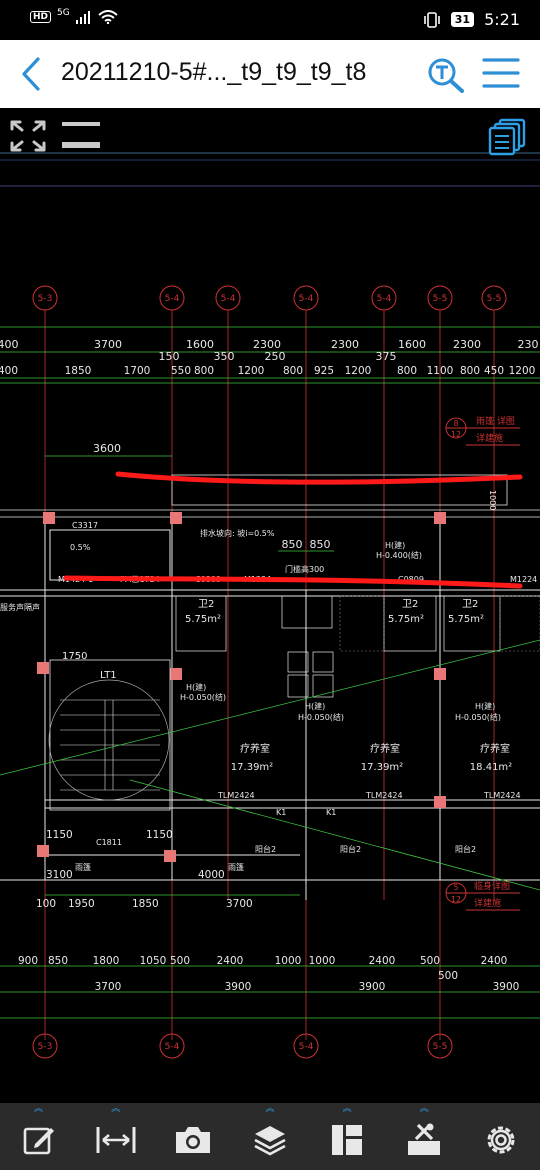  Describe the element at coordinates (440, 371) in the screenshot. I see `dimension-text: 1100` at that location.